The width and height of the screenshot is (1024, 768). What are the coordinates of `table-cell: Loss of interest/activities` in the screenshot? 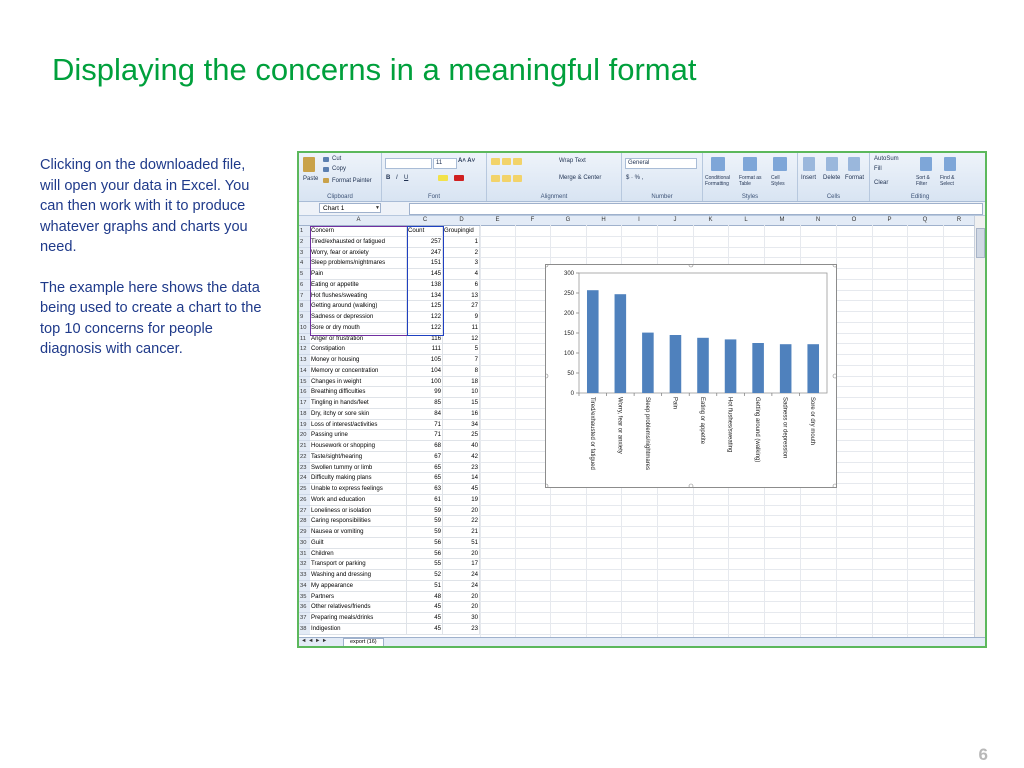 It's located at (358, 425).